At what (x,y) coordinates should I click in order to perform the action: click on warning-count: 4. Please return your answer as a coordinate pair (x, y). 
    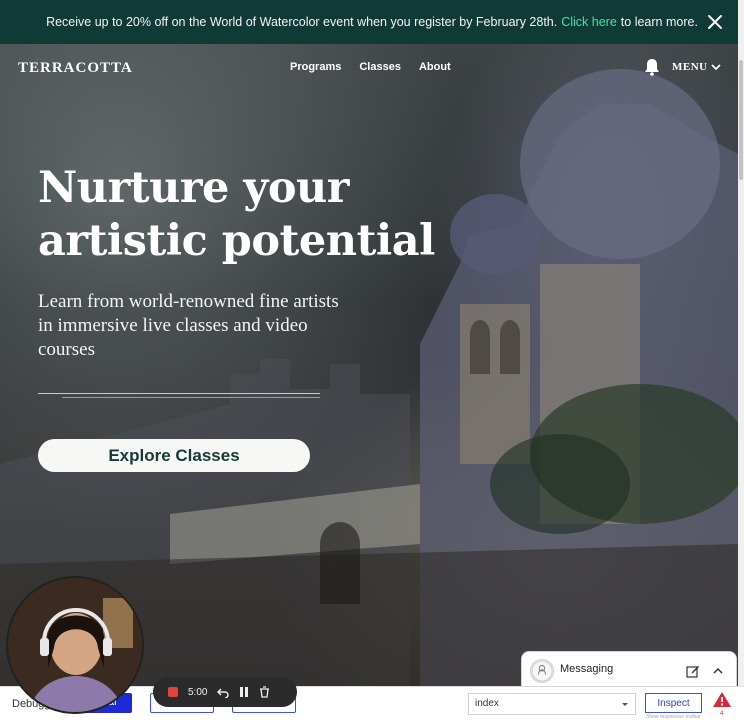
    Looking at the image, I should click on (722, 714).